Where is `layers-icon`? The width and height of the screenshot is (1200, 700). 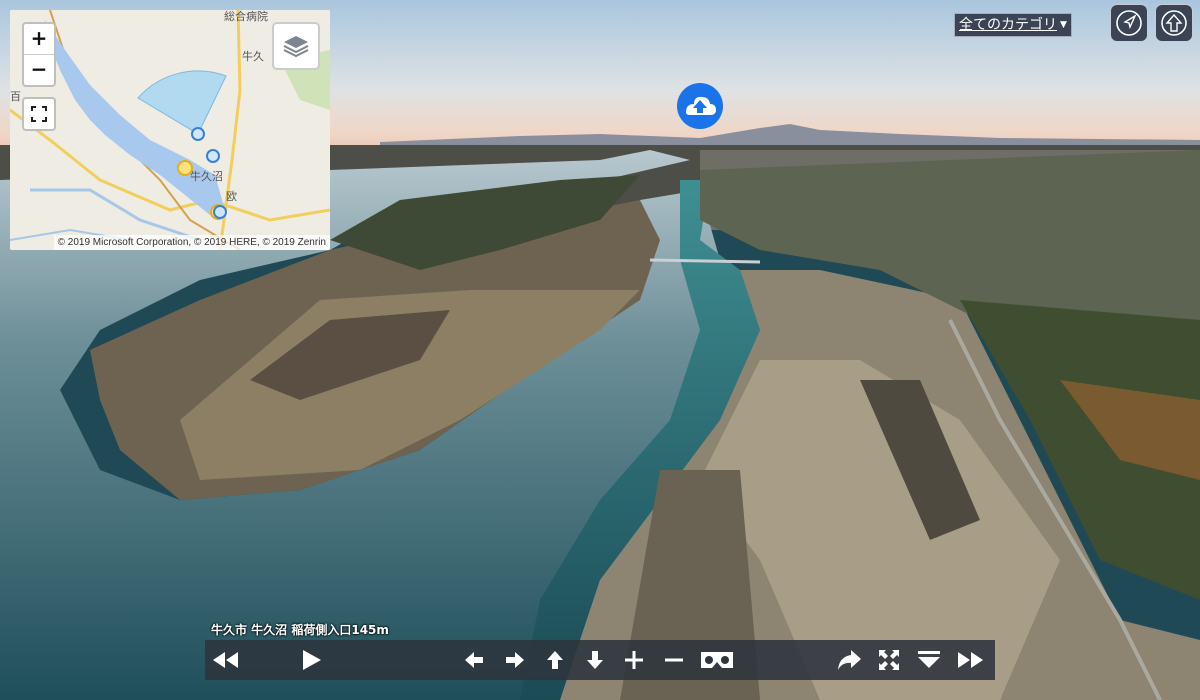
layers-icon is located at coordinates (296, 47).